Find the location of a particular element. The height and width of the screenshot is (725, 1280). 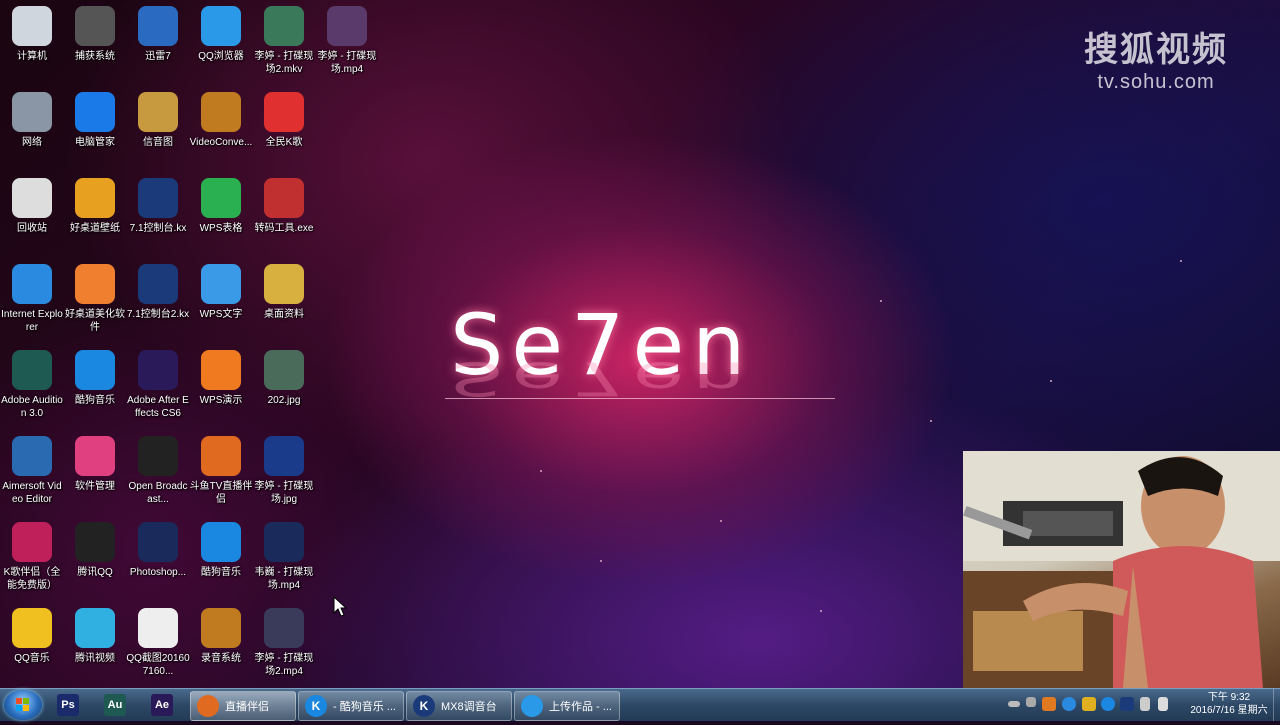

photoshop-icon: Ps is located at coordinates (68, 705).